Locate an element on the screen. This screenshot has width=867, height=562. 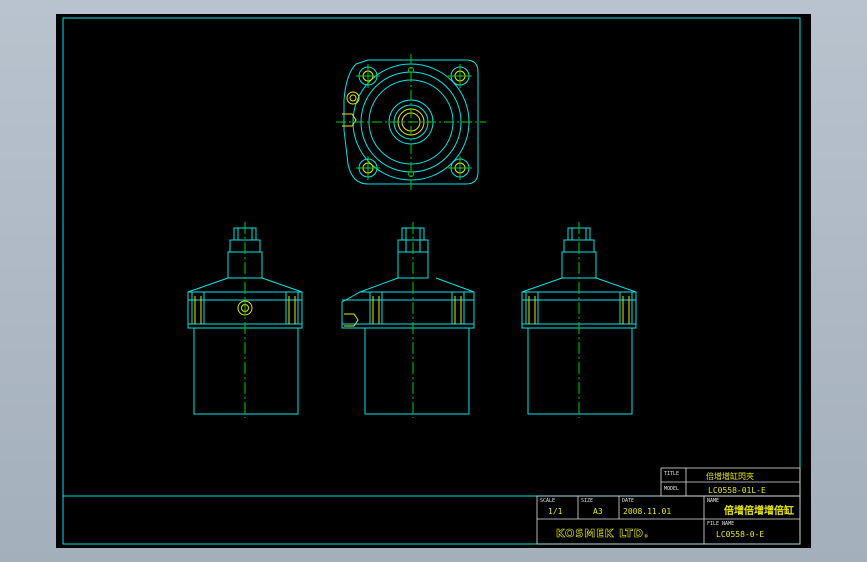
scale-label: SCALE is located at coordinates (547, 501).